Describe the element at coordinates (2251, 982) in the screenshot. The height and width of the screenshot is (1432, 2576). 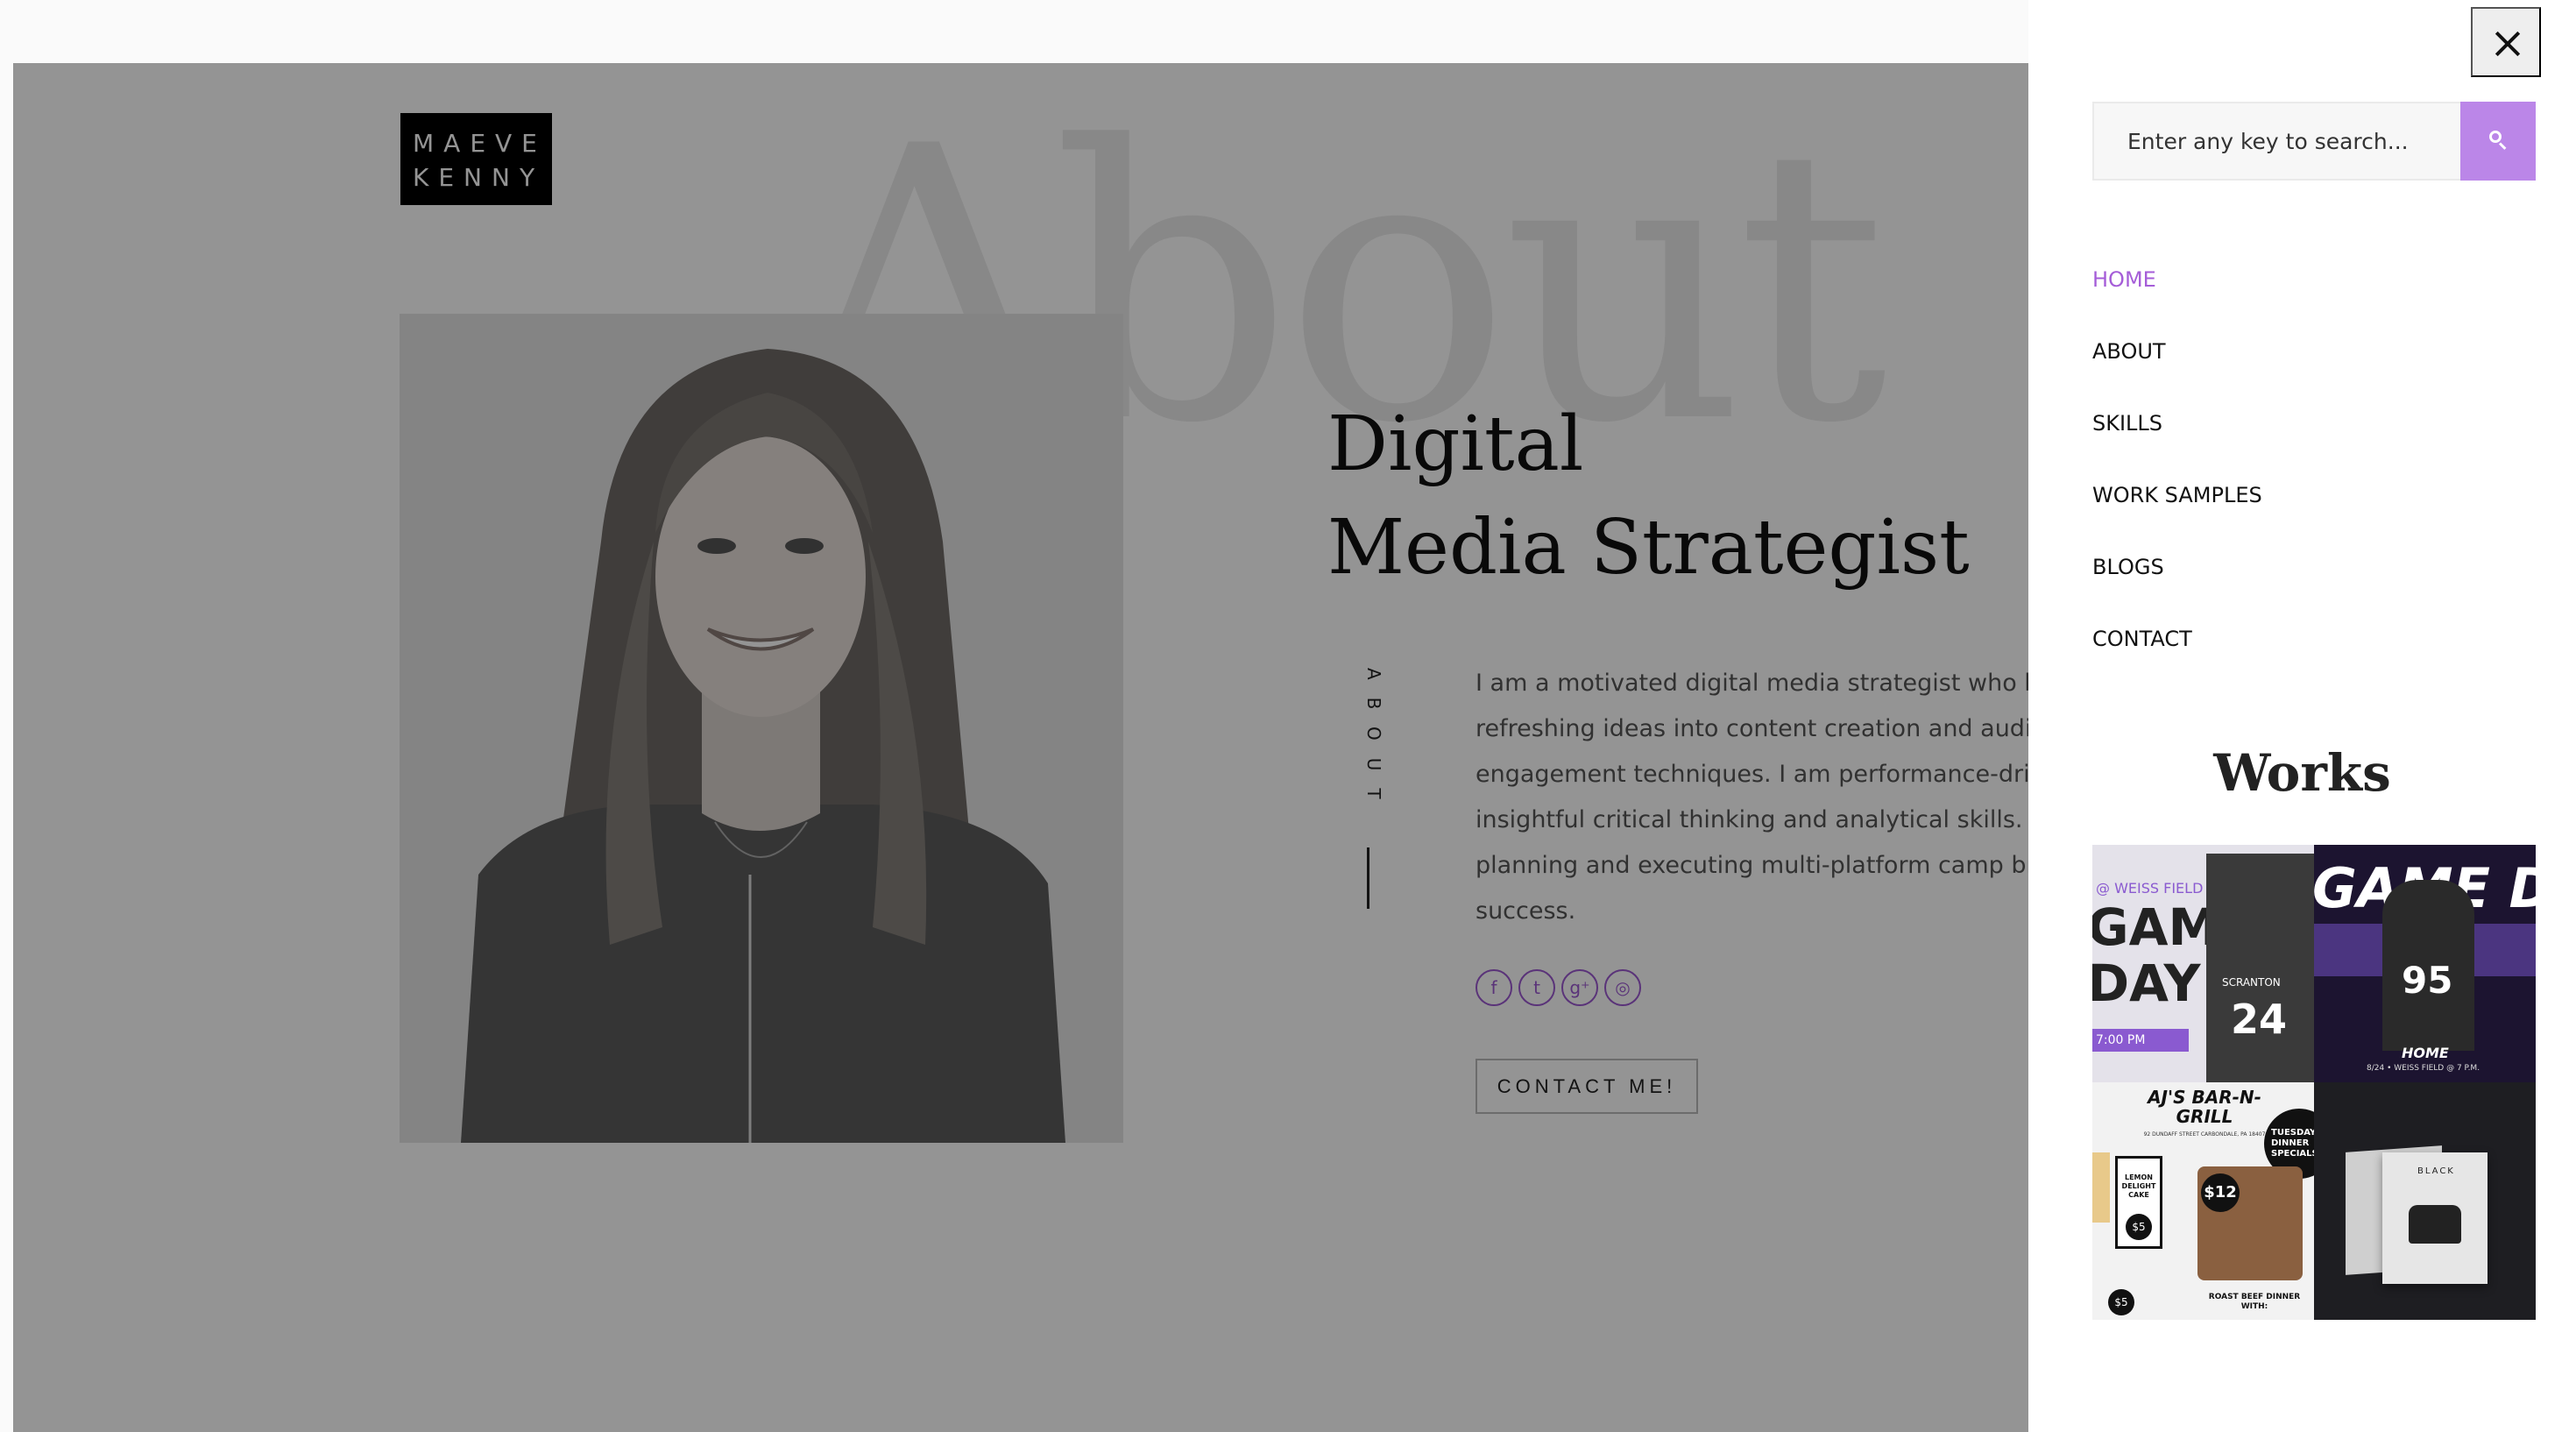
I see `work-1-team: SCRANTON` at that location.